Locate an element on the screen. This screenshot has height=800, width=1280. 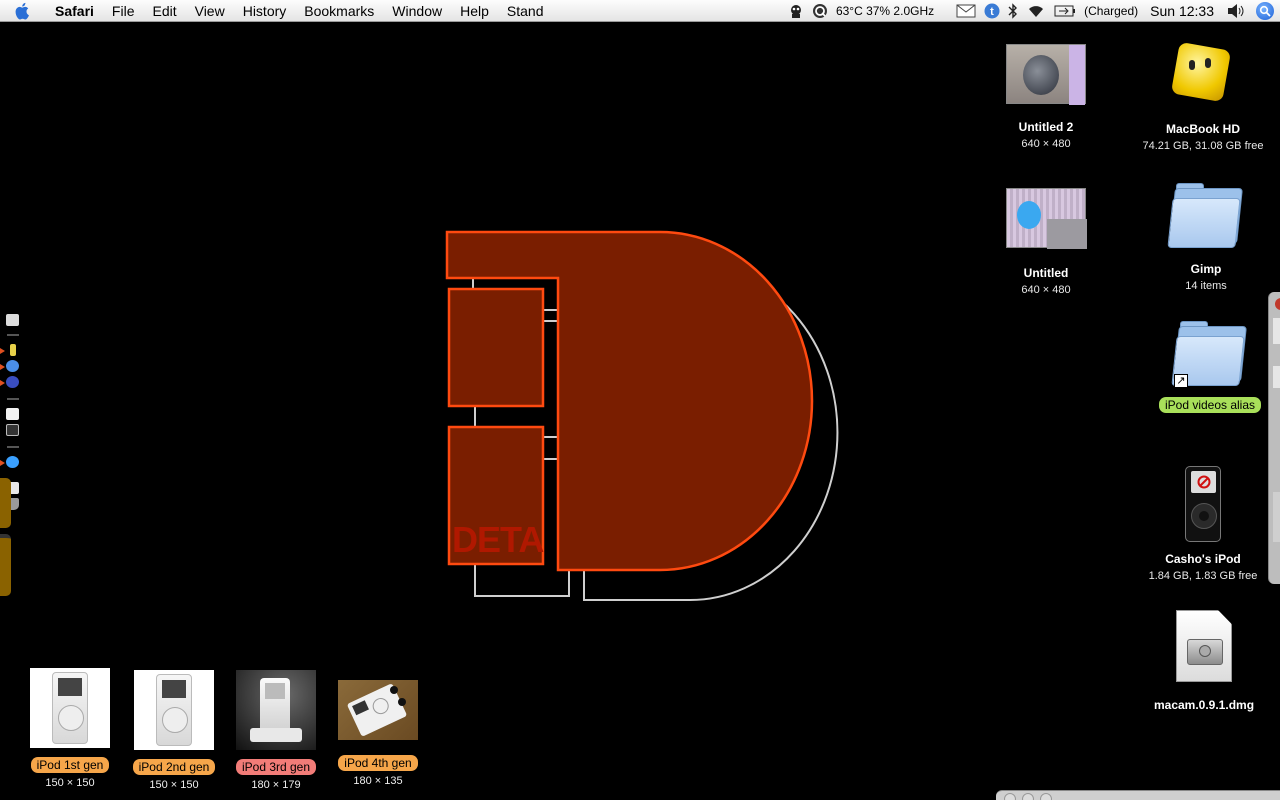
icon-subtitle: 180 × 179 is located at coordinates (276, 785).